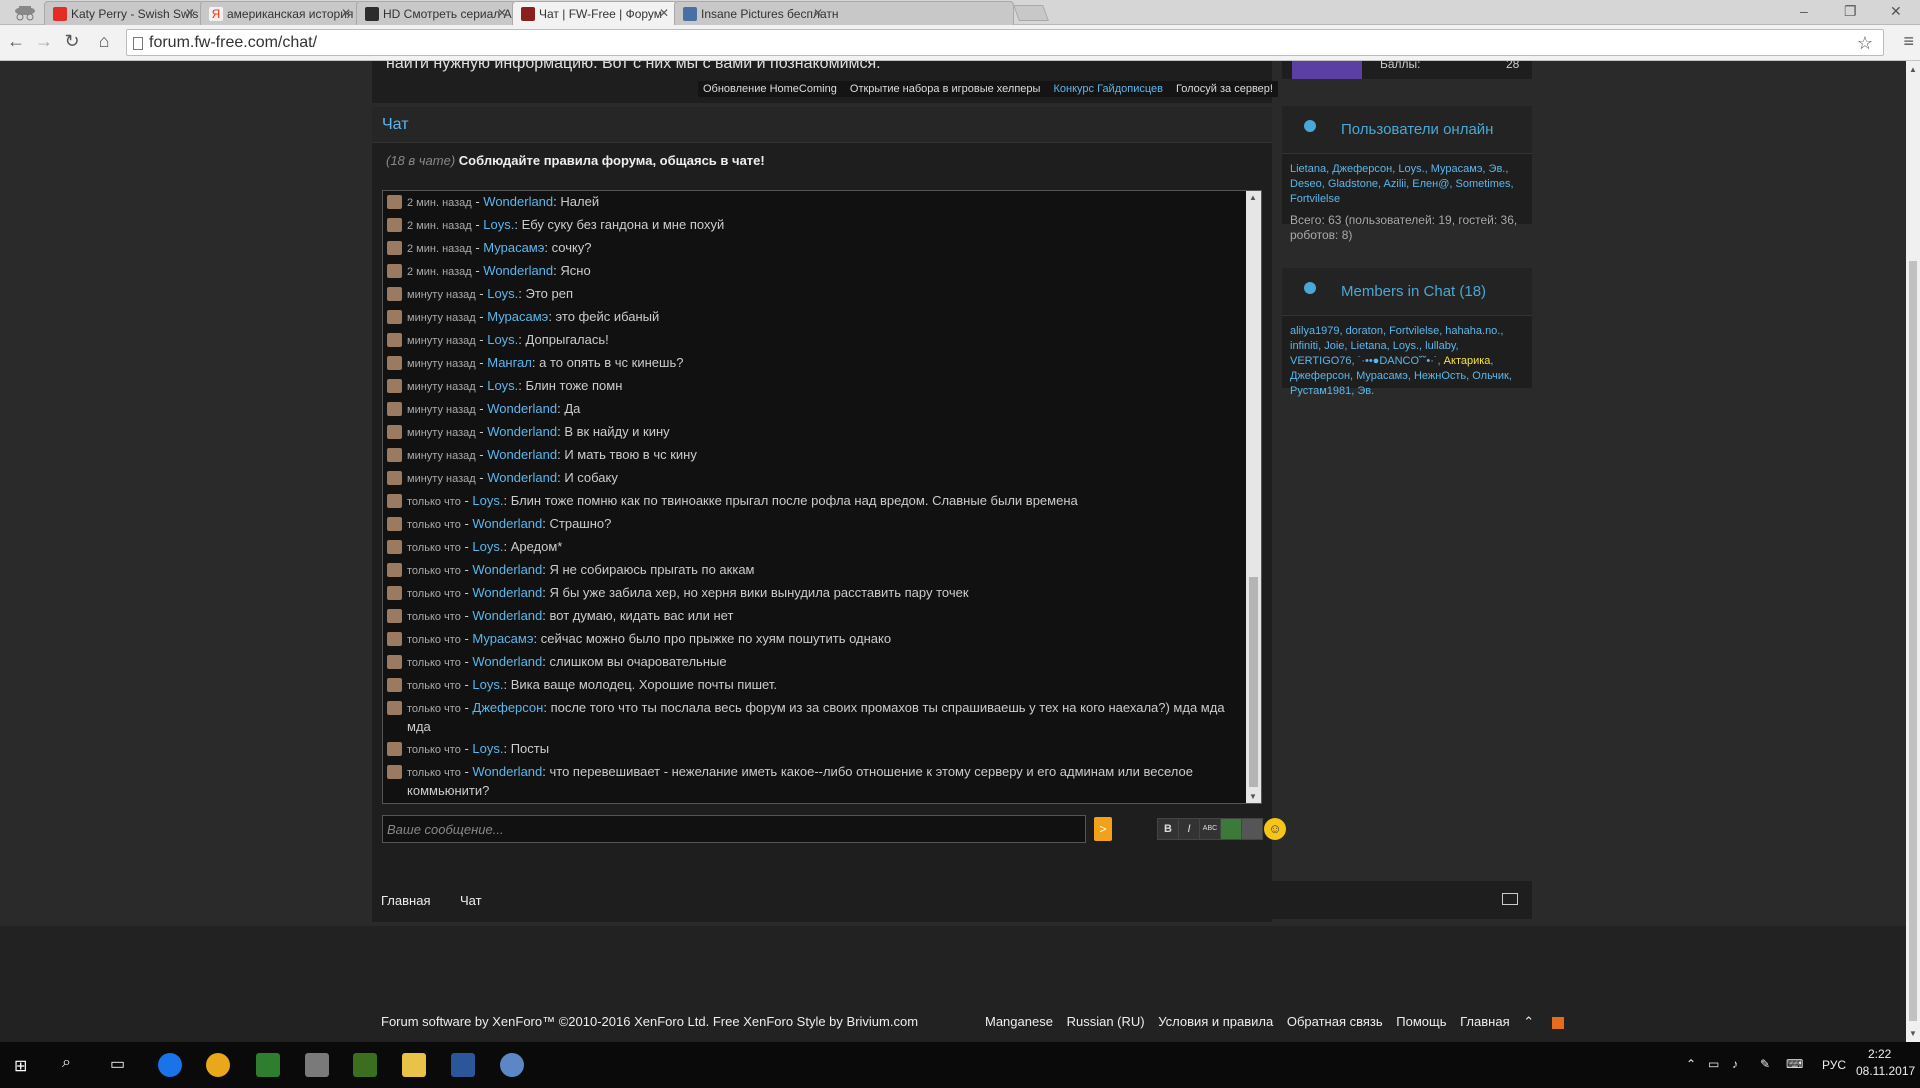 This screenshot has height=1088, width=1920. I want to click on tab-yandex: Я американская история у ✕, so click(280, 13).